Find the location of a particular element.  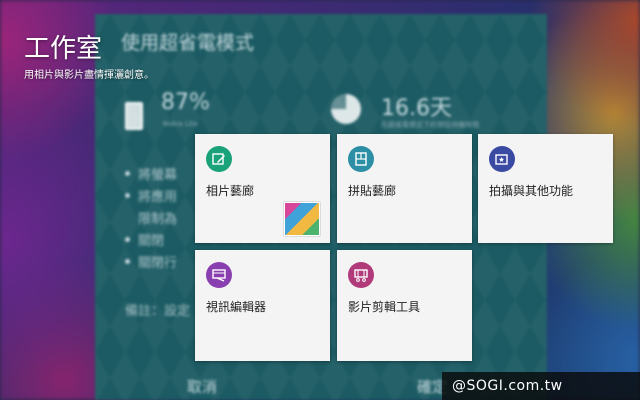

tile-capture-more: 拍攝與其他功能 is located at coordinates (545, 188).